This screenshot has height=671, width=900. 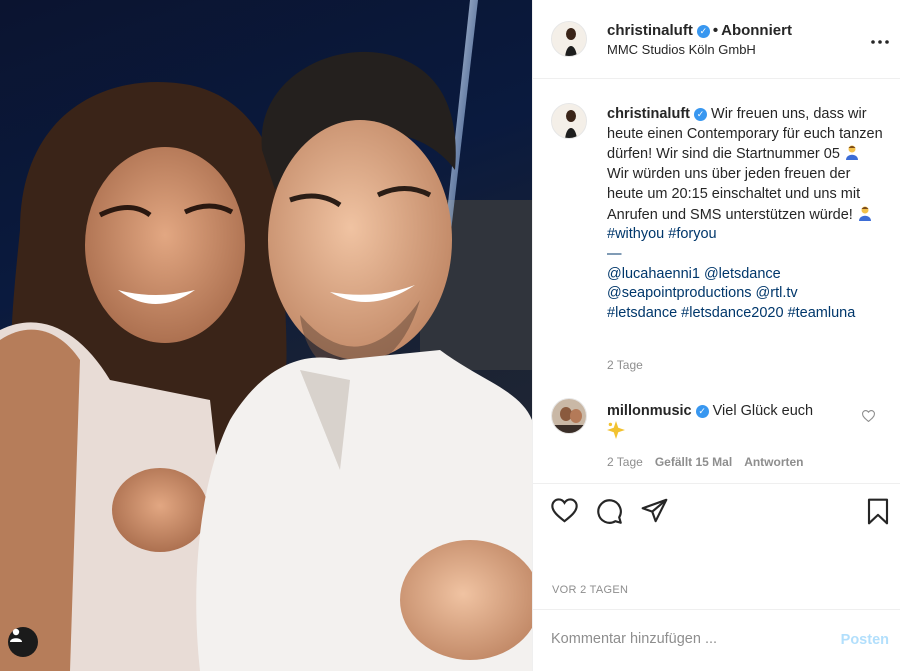 What do you see at coordinates (616, 430) in the screenshot?
I see `sparkle-icon` at bounding box center [616, 430].